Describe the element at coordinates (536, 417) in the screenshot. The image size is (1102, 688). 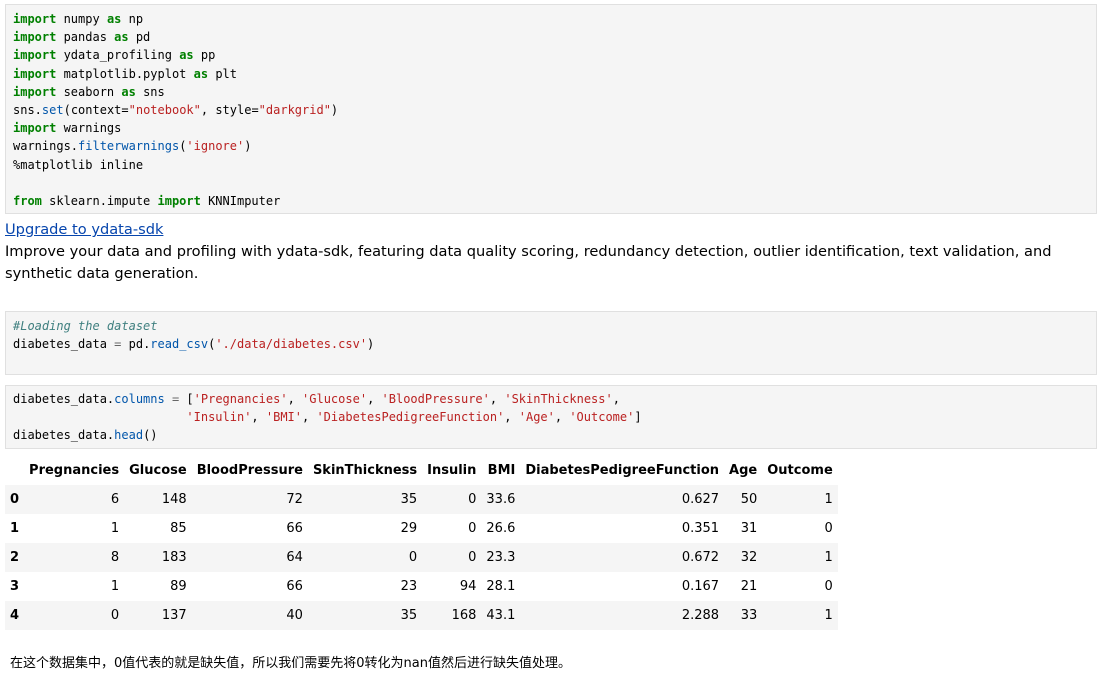
I see `code-token: 'Age'` at that location.